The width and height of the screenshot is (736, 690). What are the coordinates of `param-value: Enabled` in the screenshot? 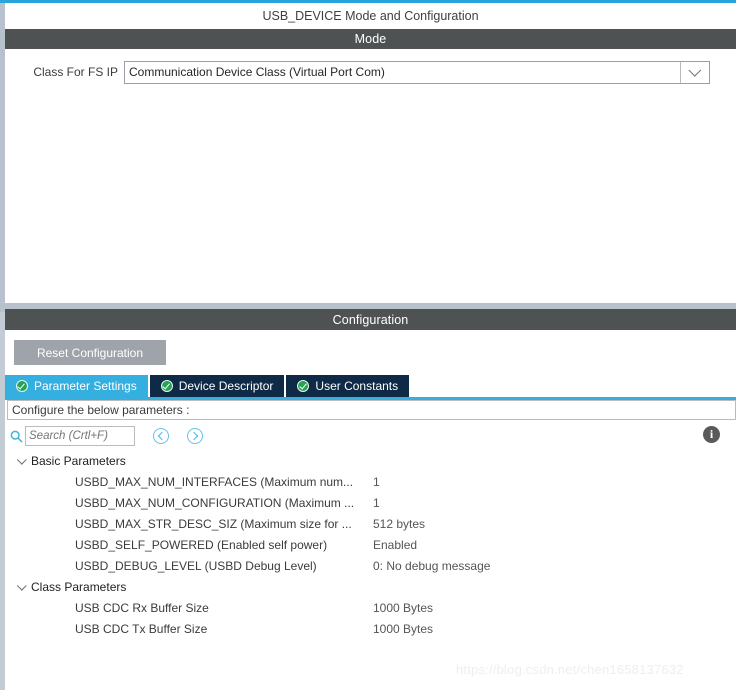 It's located at (395, 544).